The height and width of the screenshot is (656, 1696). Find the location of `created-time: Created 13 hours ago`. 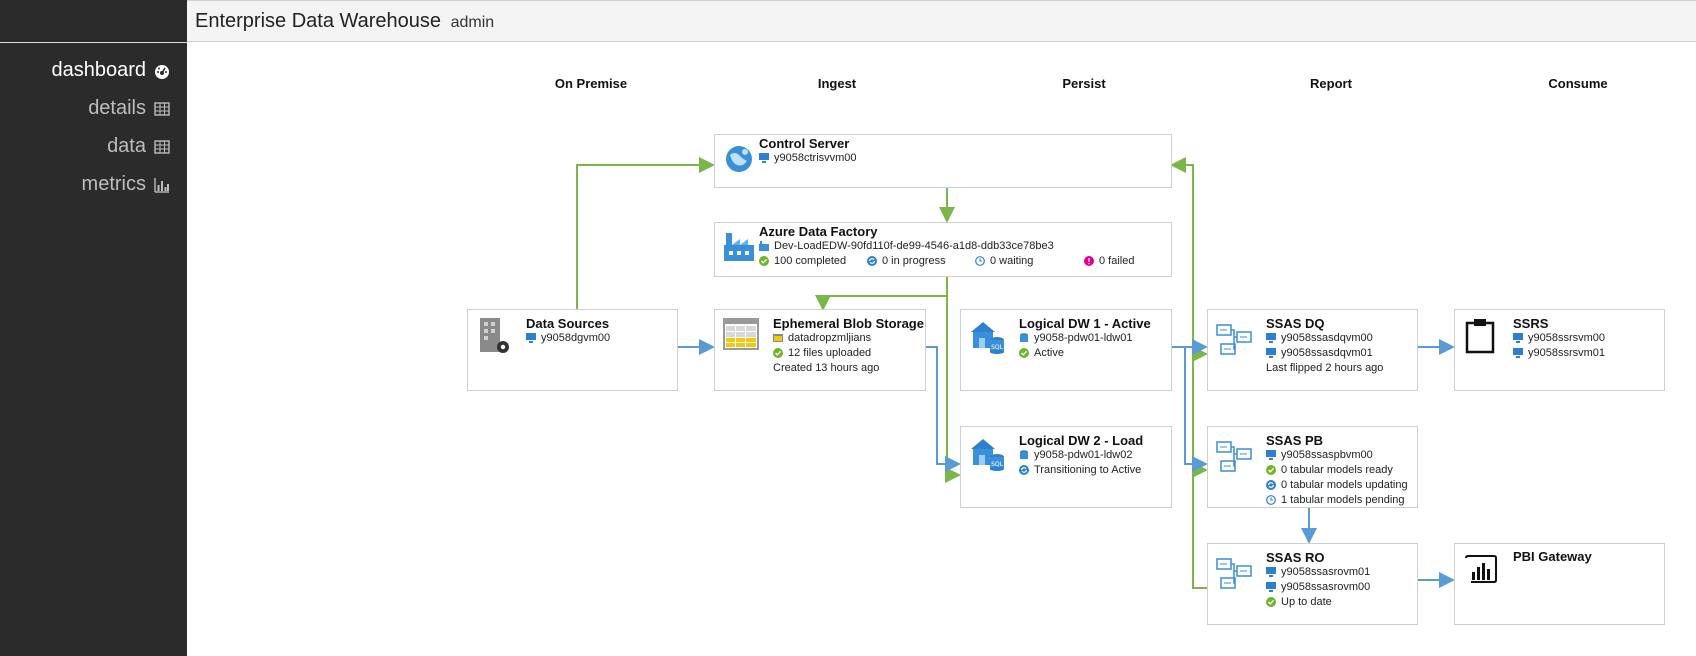

created-time: Created 13 hours ago is located at coordinates (826, 368).